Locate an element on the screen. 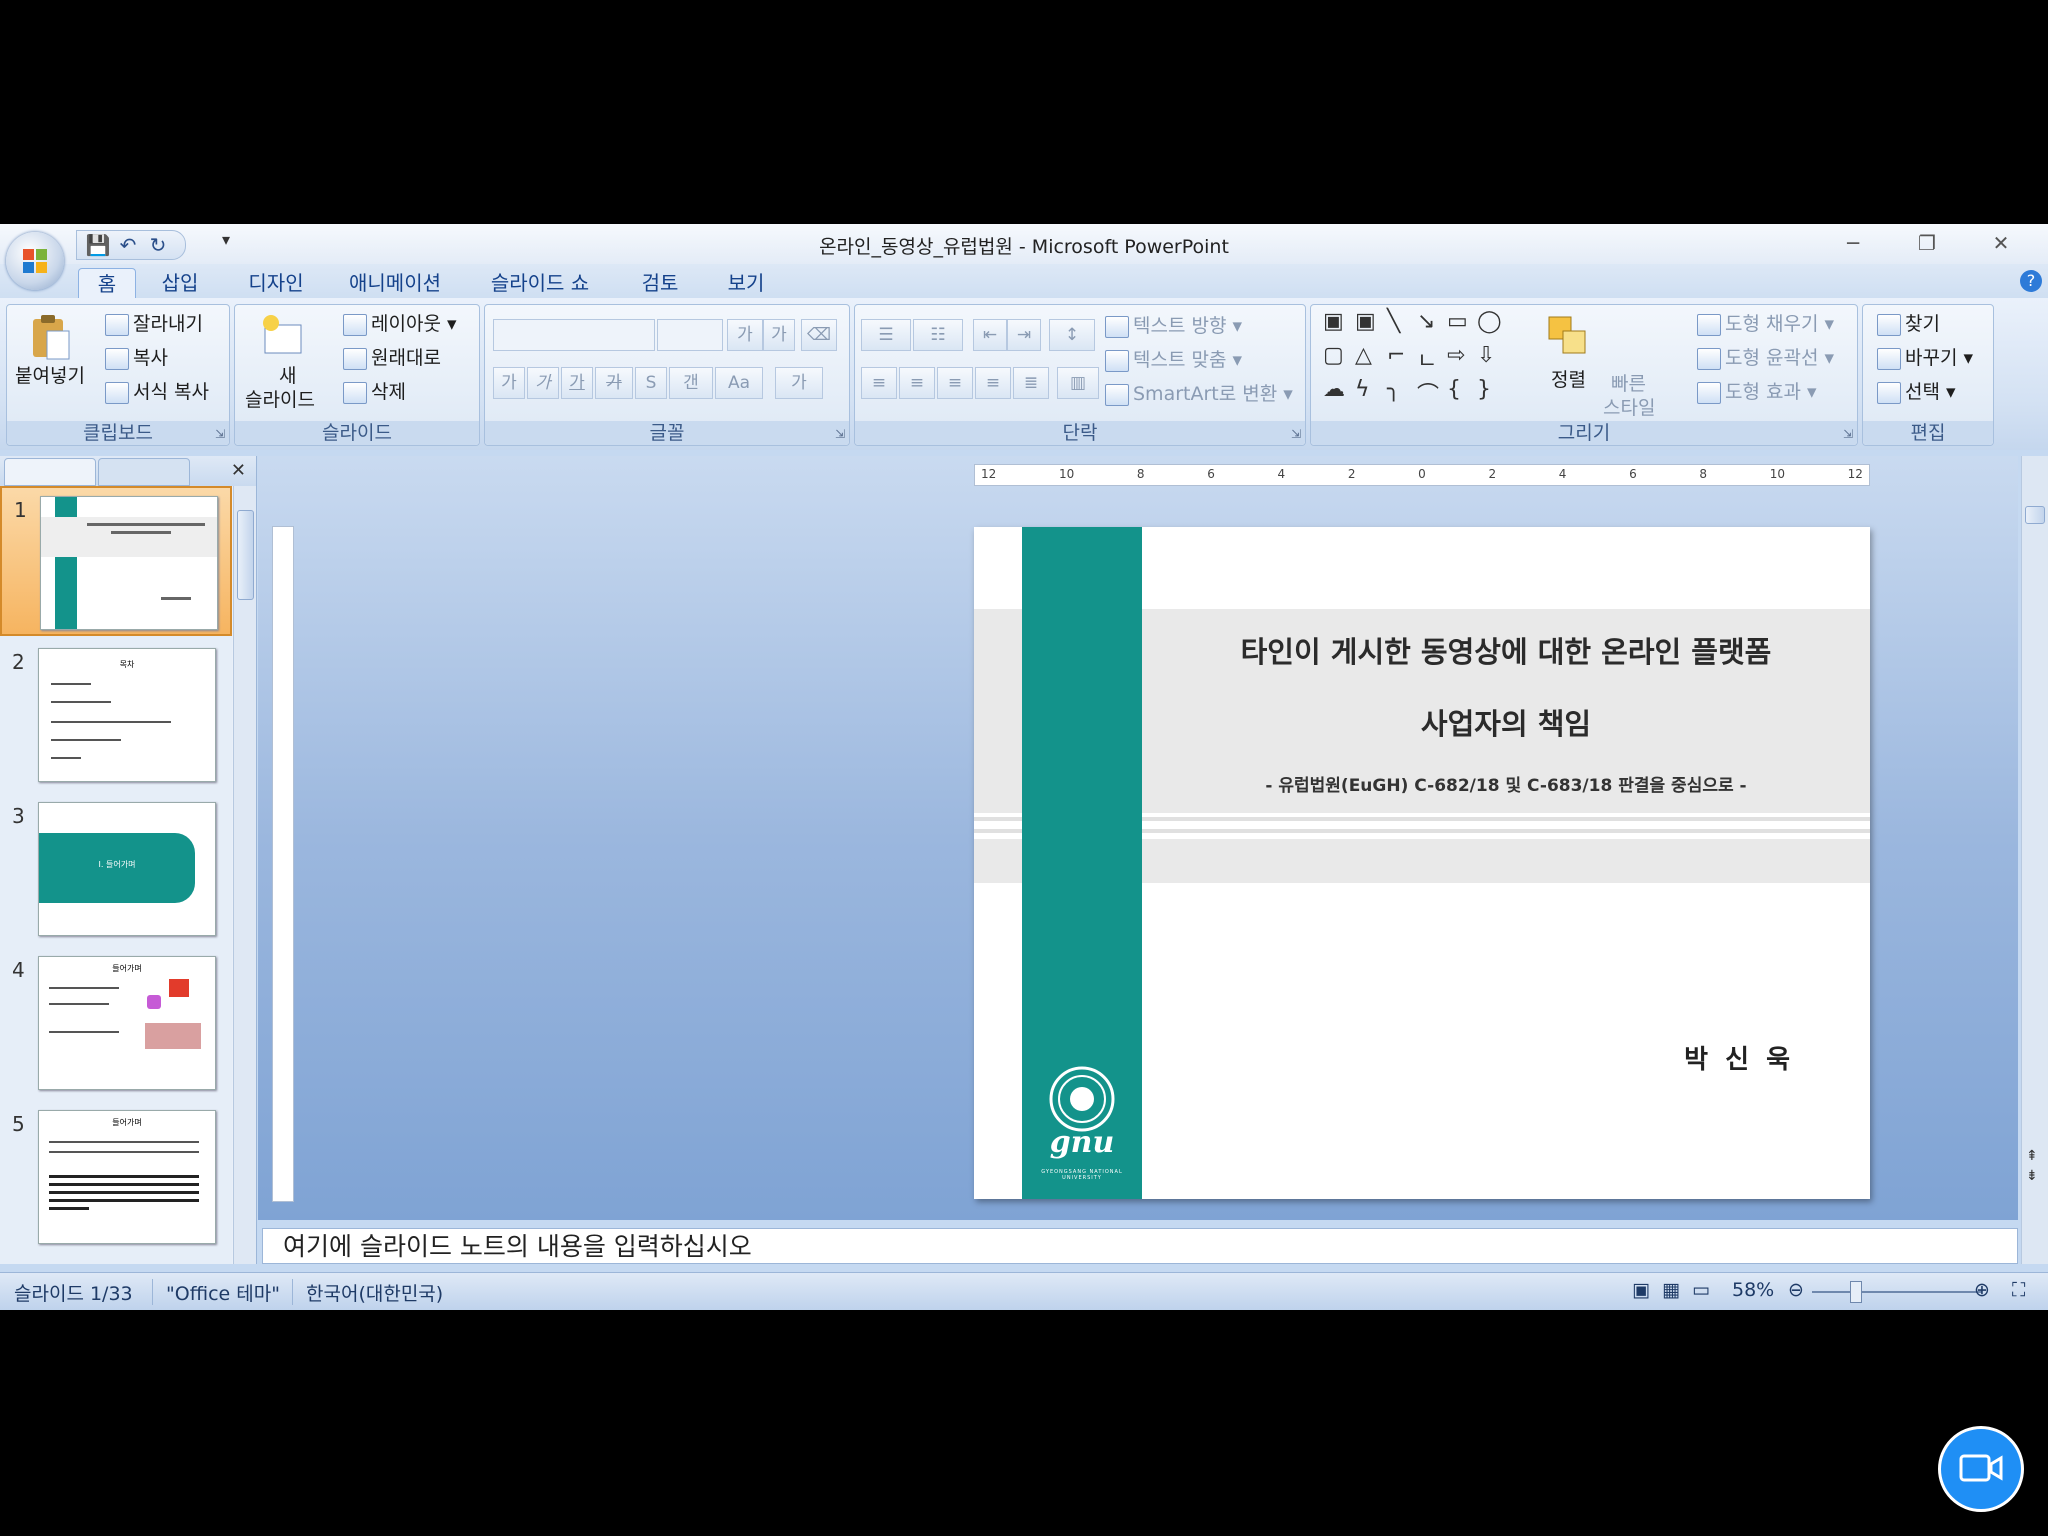 The image size is (2048, 1536). font-color-button: 가 is located at coordinates (799, 383).